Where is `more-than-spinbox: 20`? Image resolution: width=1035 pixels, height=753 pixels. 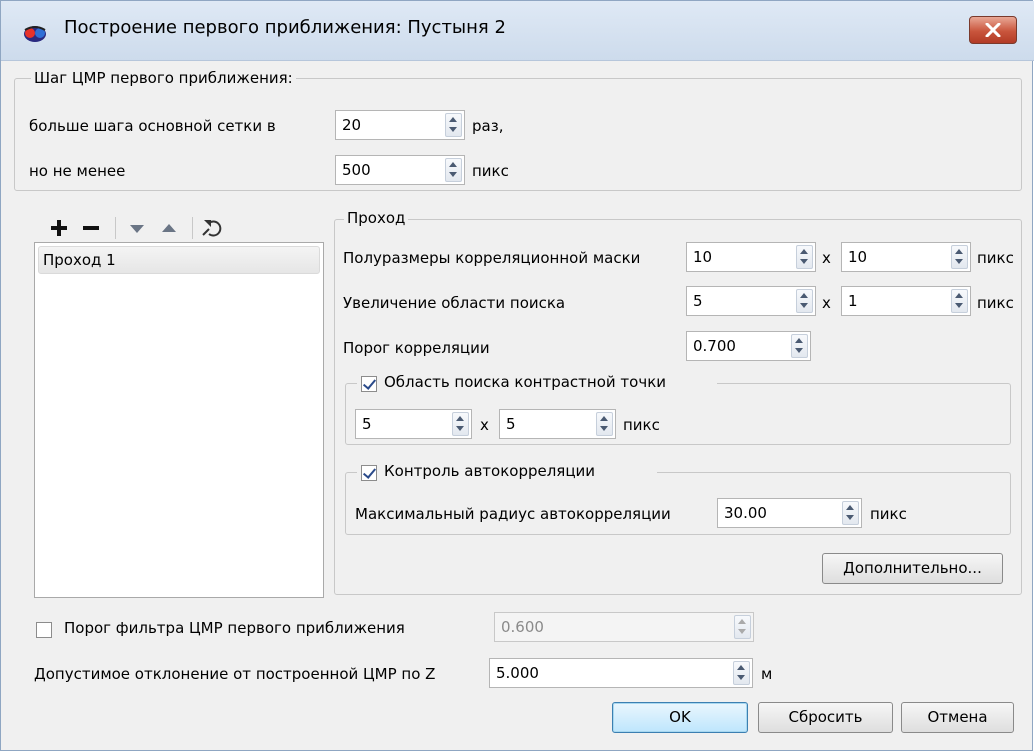
more-than-spinbox: 20 is located at coordinates (400, 125).